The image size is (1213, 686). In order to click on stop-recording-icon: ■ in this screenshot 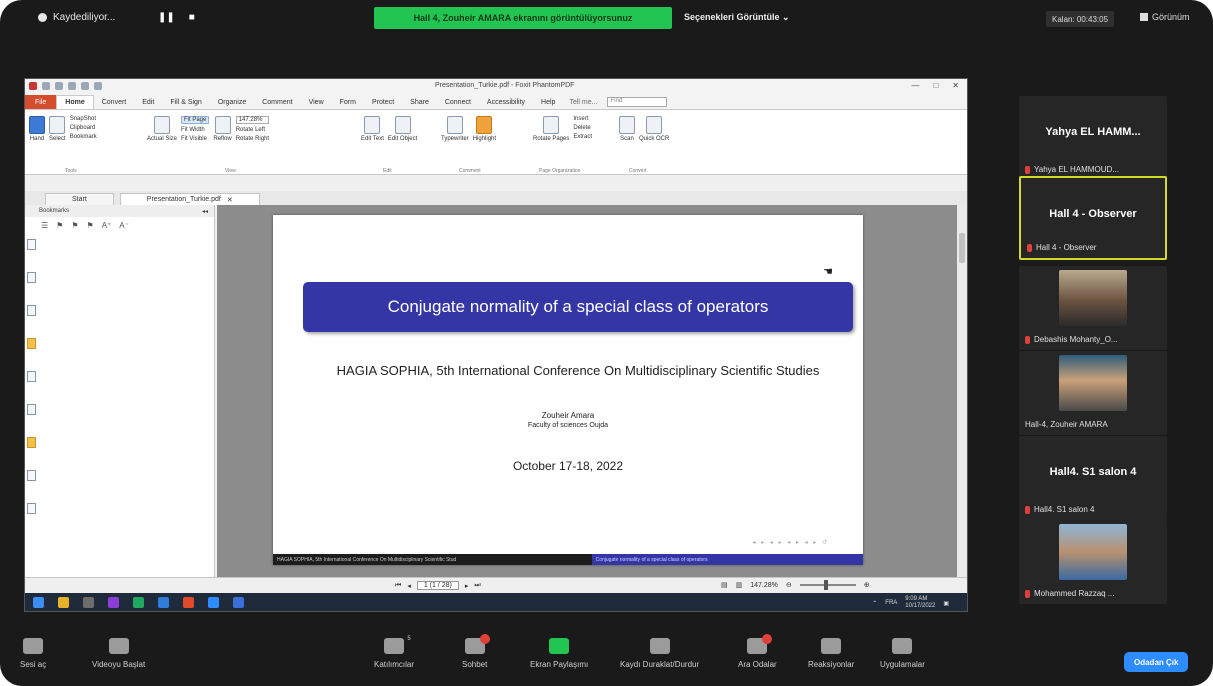, I will do `click(192, 17)`.